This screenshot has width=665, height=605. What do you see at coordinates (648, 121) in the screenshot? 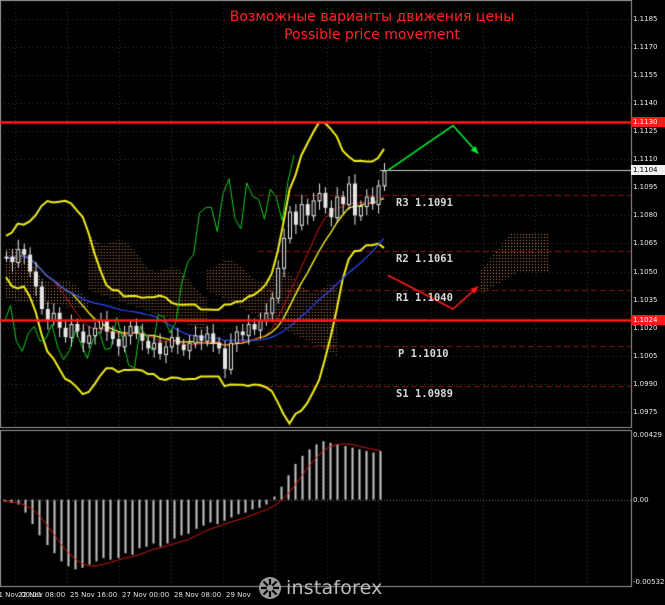
I see `price-badge: 1.1130` at bounding box center [648, 121].